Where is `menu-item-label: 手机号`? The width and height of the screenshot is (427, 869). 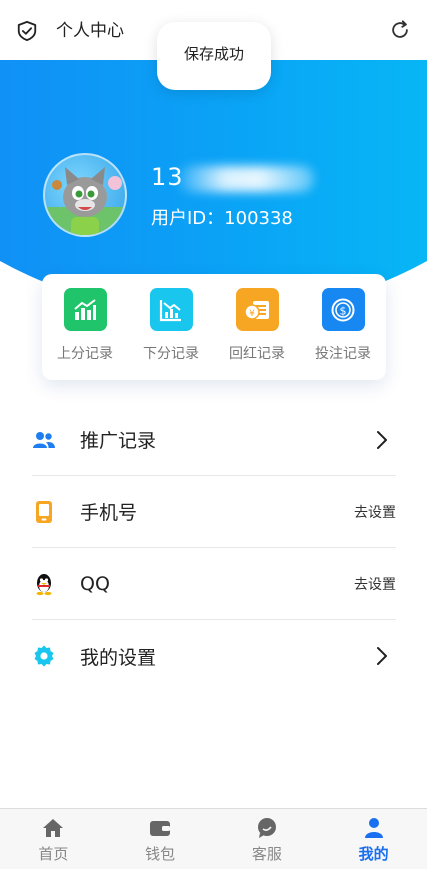 menu-item-label: 手机号 is located at coordinates (109, 513).